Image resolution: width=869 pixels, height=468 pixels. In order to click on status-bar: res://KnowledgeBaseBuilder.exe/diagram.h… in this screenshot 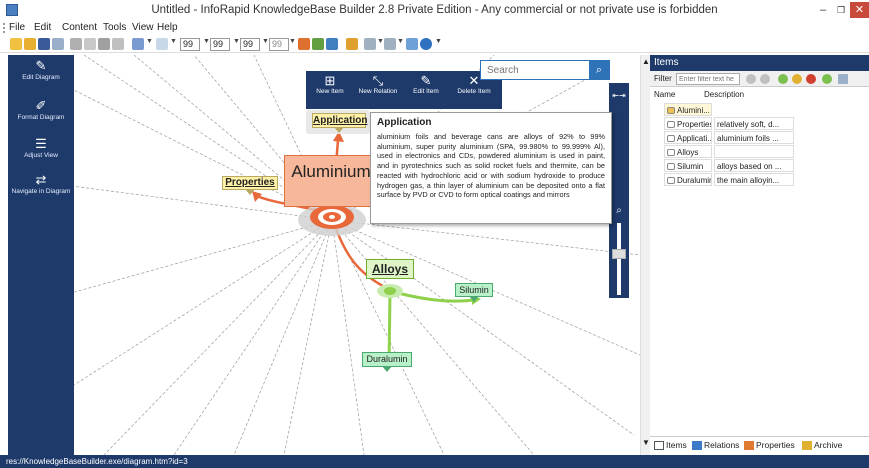, I will do `click(434, 461)`.